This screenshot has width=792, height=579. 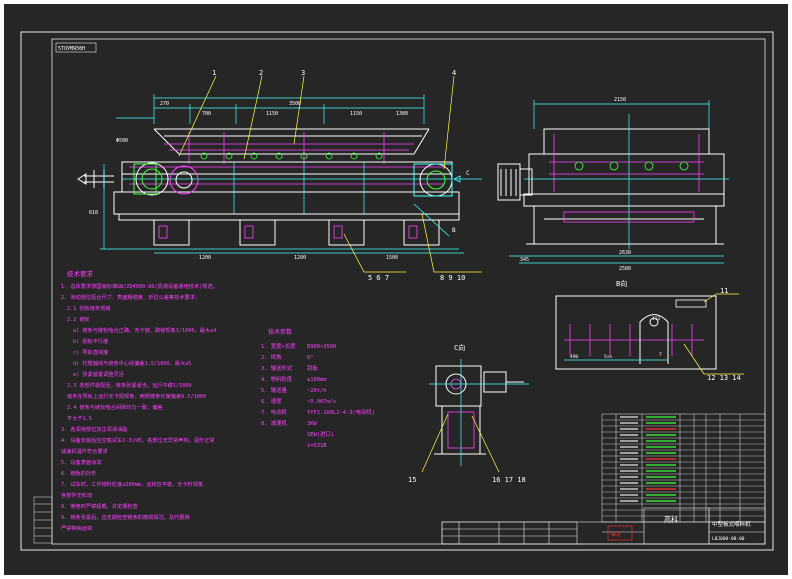 I want to click on dim-113: 113, so click(x=656, y=319).